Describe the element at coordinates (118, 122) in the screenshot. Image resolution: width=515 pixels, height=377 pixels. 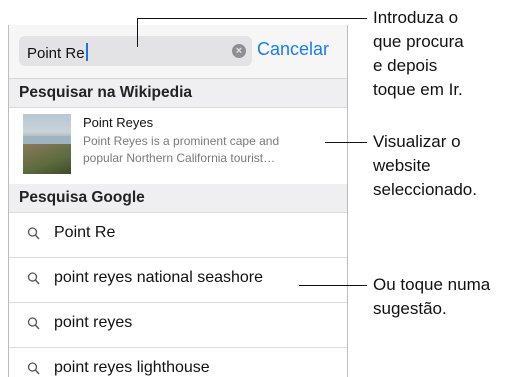
I see `wikipedia-result-title: Point Reyes` at that location.